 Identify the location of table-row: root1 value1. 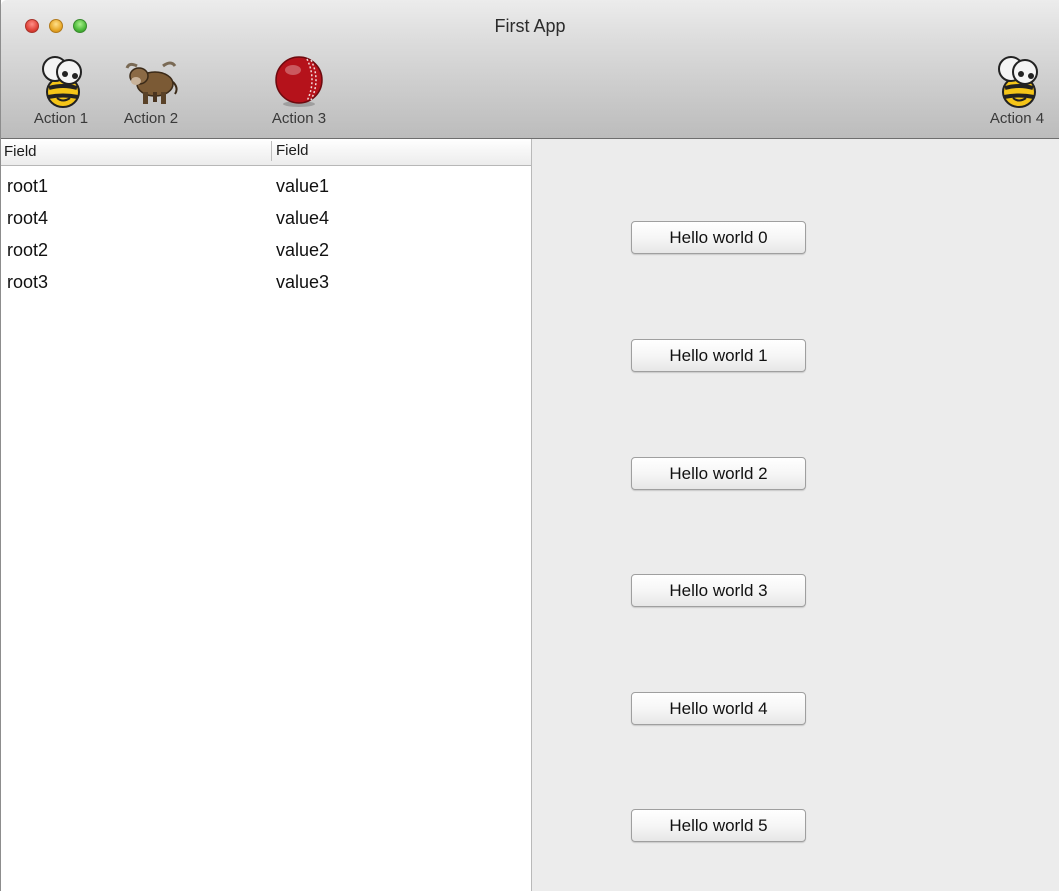
(266, 186).